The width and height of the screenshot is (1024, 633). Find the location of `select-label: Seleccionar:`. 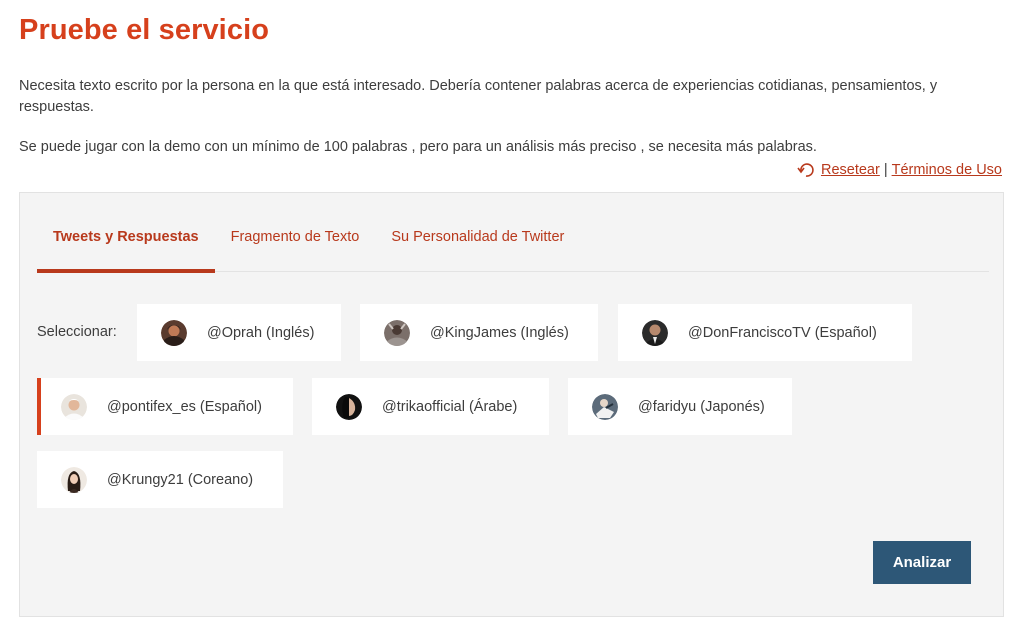

select-label: Seleccionar: is located at coordinates (77, 332).